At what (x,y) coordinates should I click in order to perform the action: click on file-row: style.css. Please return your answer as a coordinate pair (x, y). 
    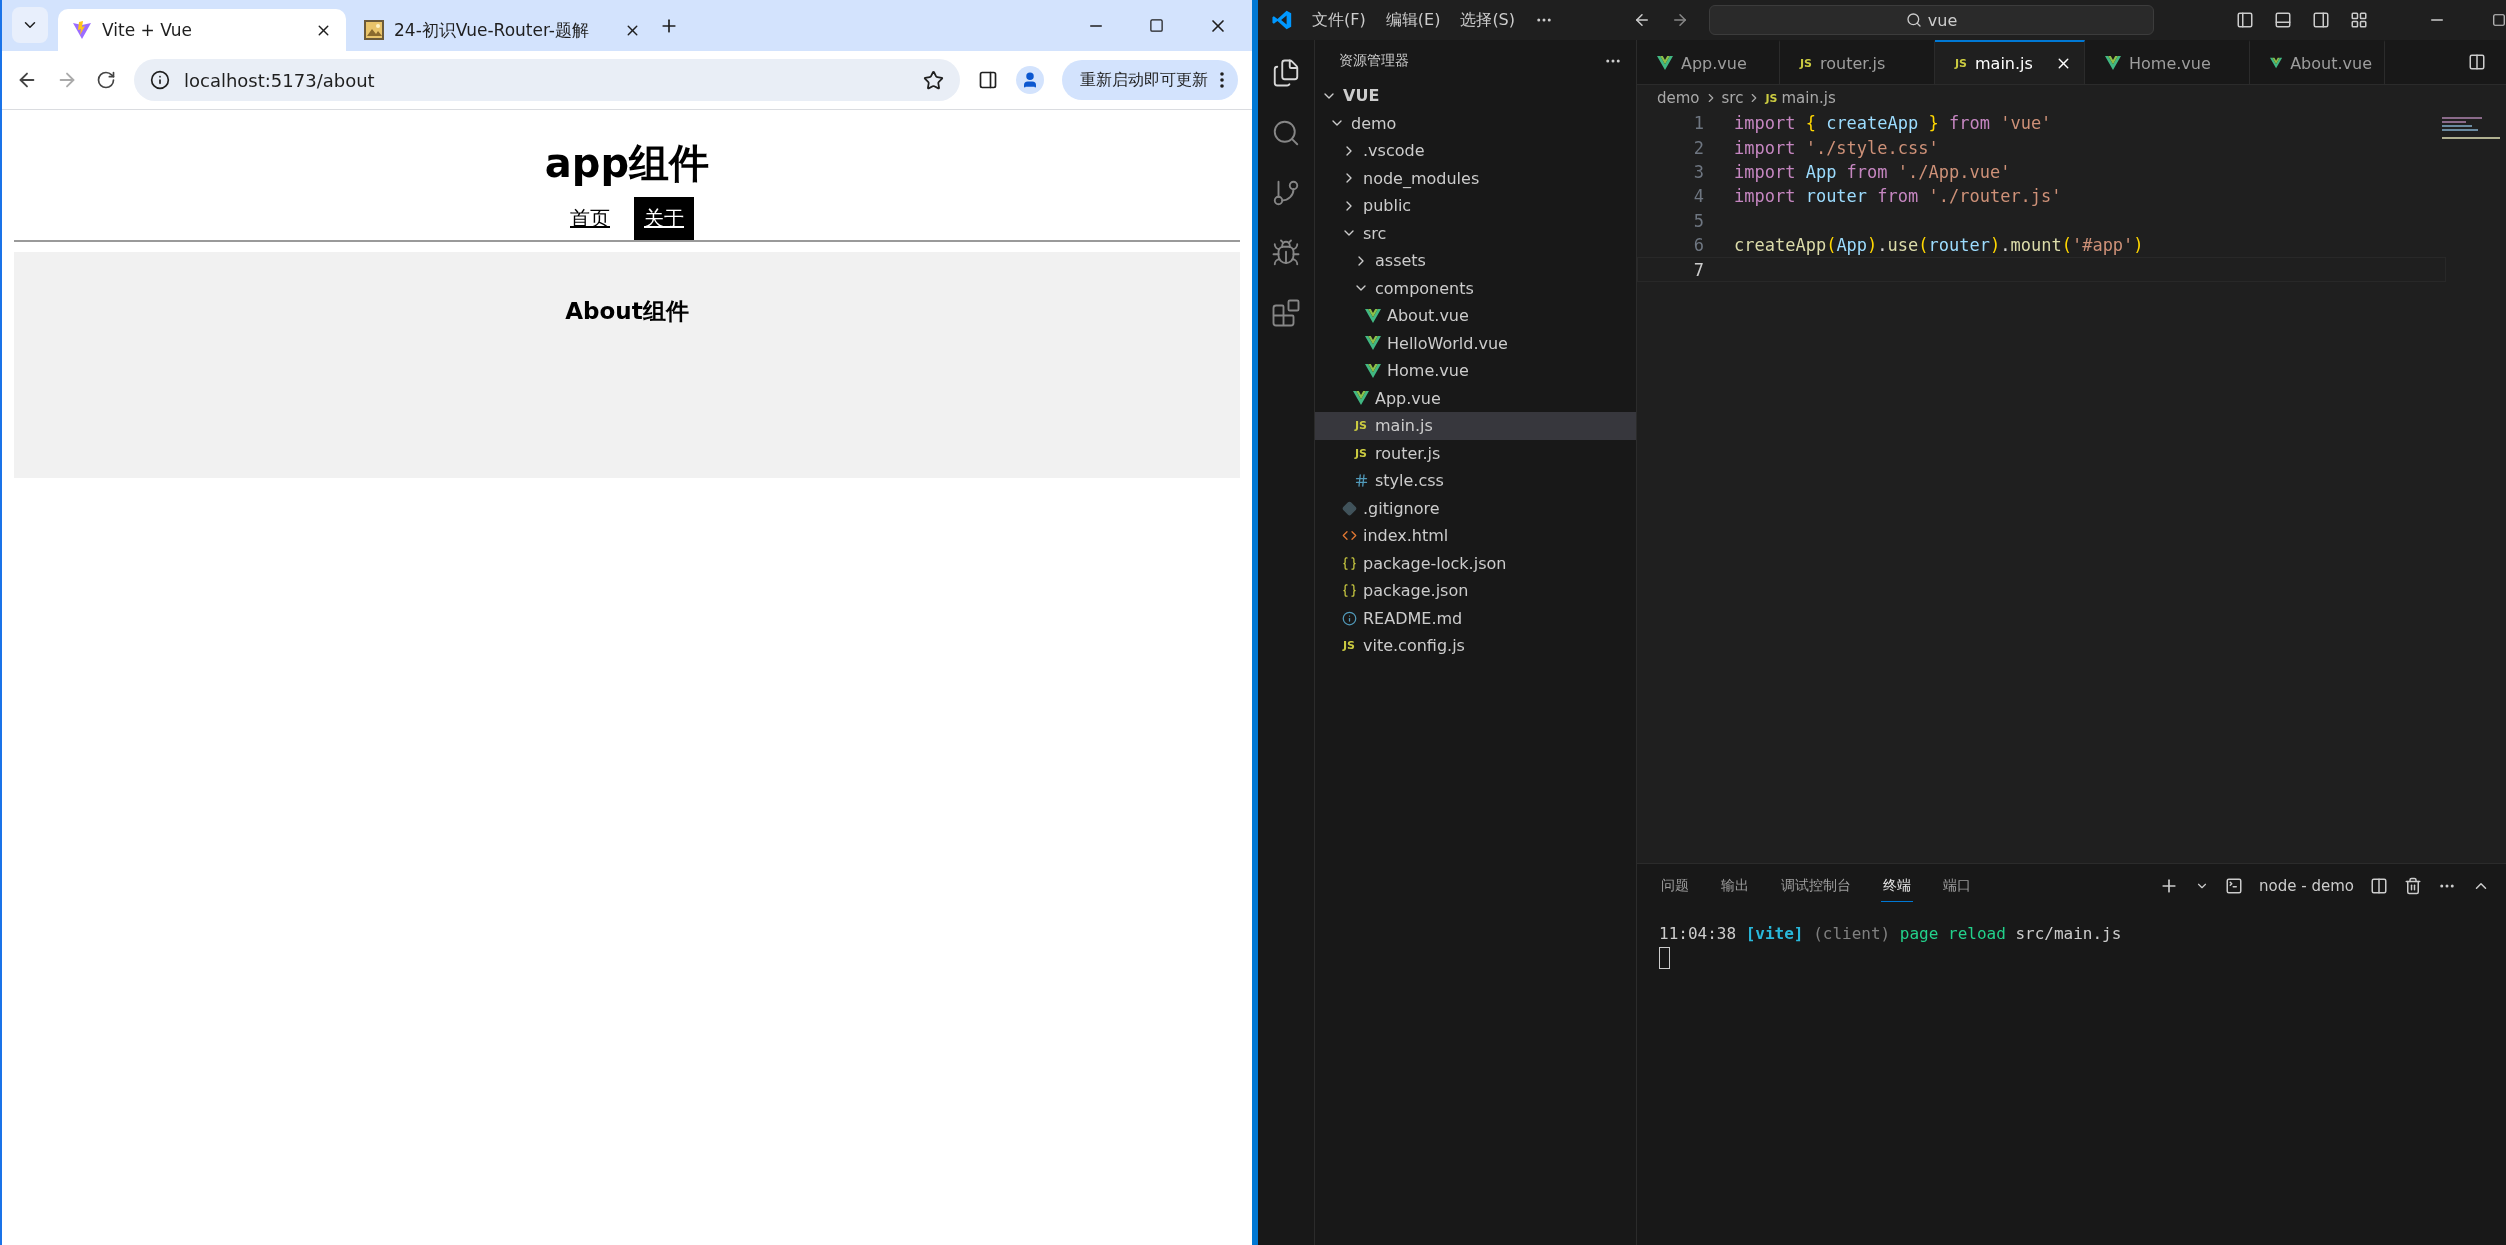
    Looking at the image, I should click on (1475, 481).